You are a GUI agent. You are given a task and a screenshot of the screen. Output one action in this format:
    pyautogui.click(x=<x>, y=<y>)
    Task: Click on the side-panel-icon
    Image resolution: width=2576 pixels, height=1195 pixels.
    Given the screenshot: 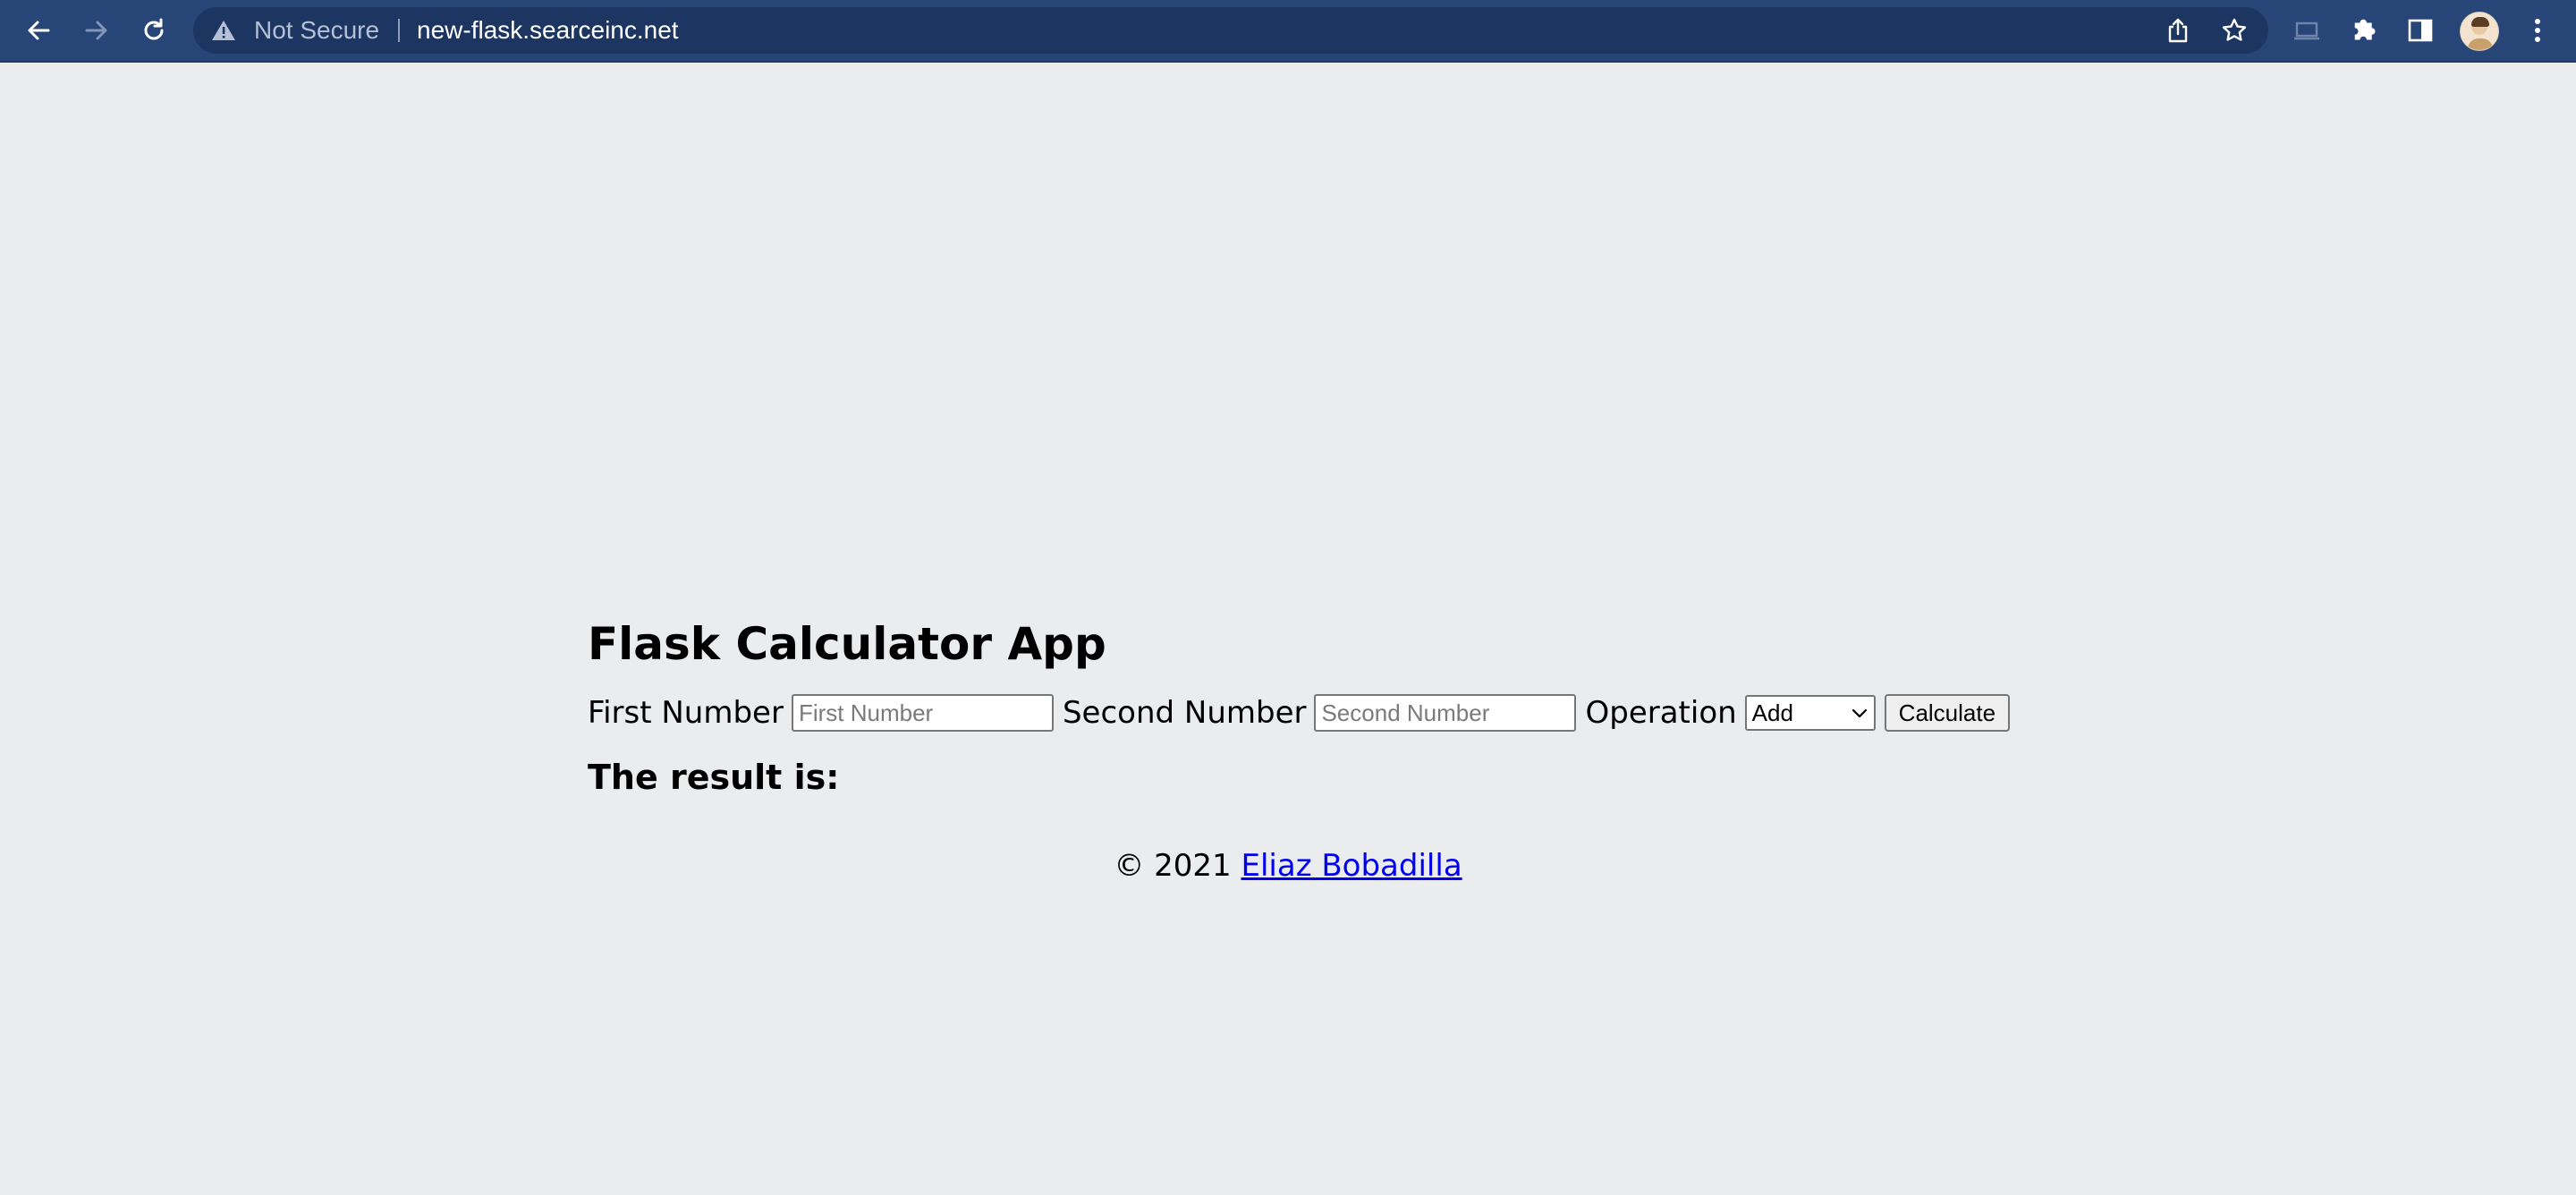 What is the action you would take?
    pyautogui.click(x=2420, y=31)
    